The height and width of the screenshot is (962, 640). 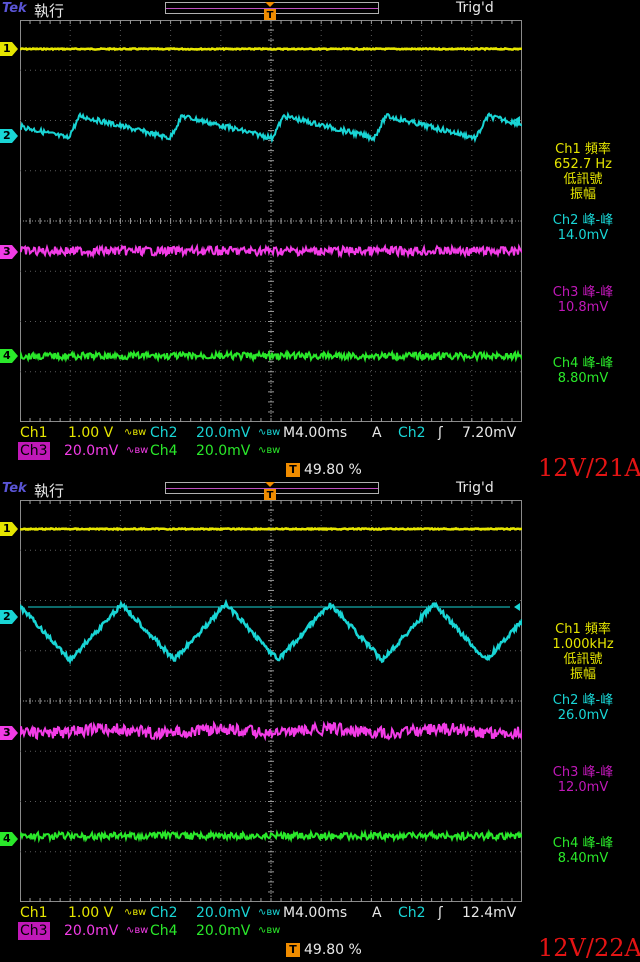 What do you see at coordinates (589, 948) in the screenshot?
I see `caption-load-2: 12V/22A` at bounding box center [589, 948].